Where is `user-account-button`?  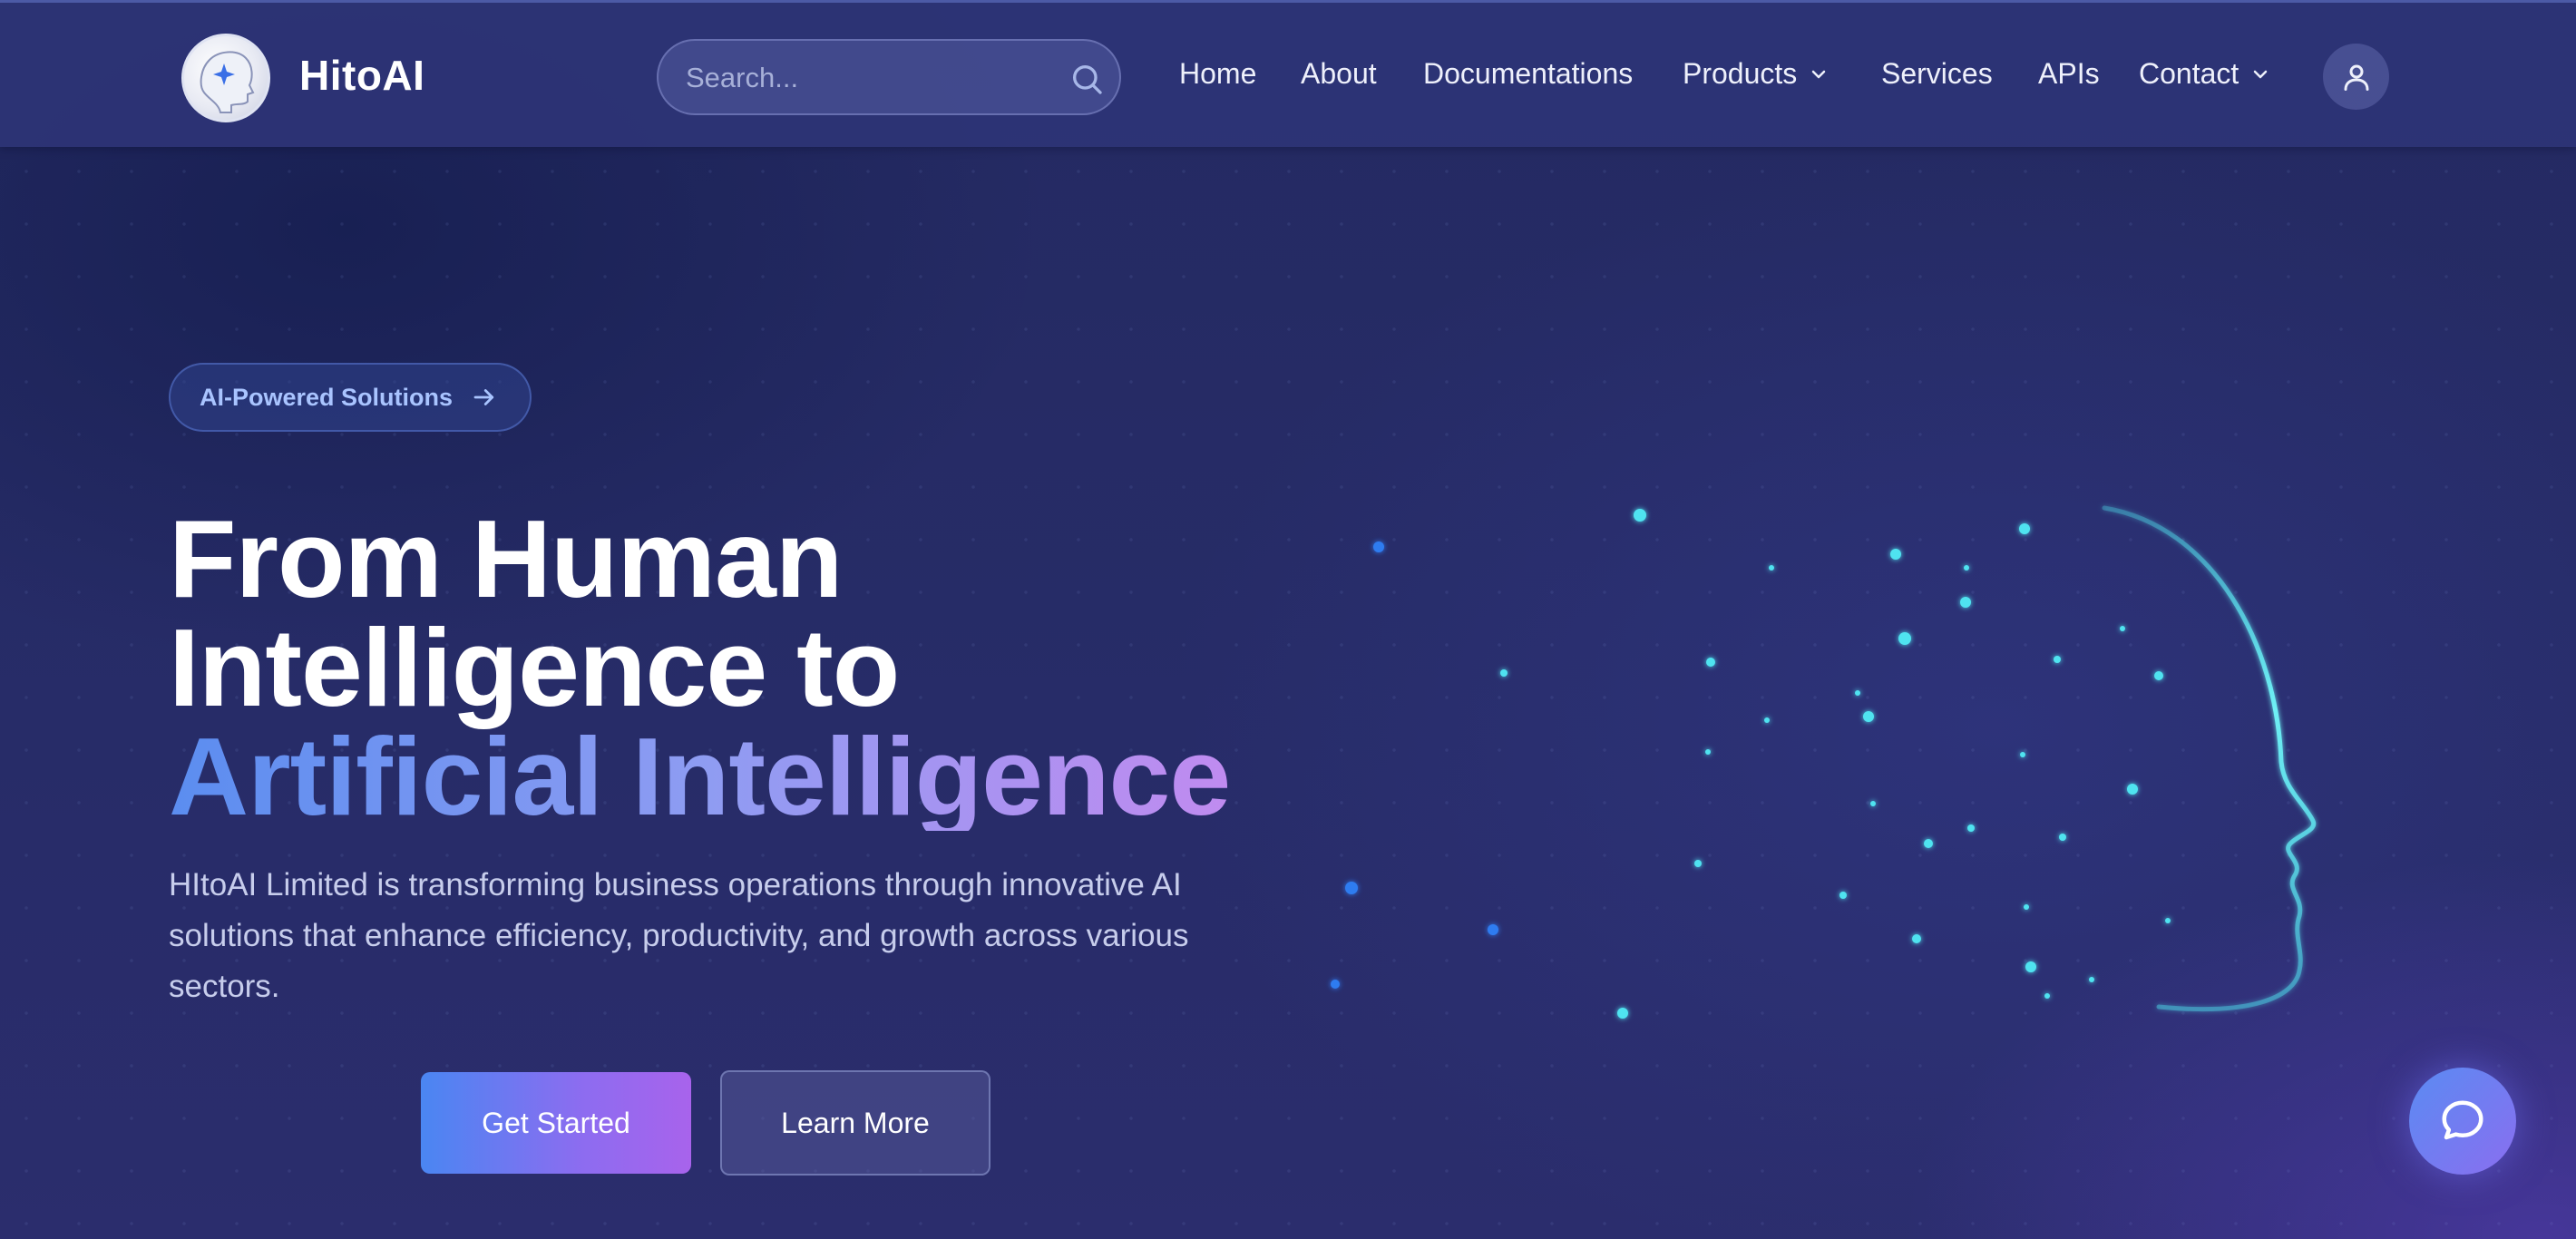
user-account-button is located at coordinates (2356, 77).